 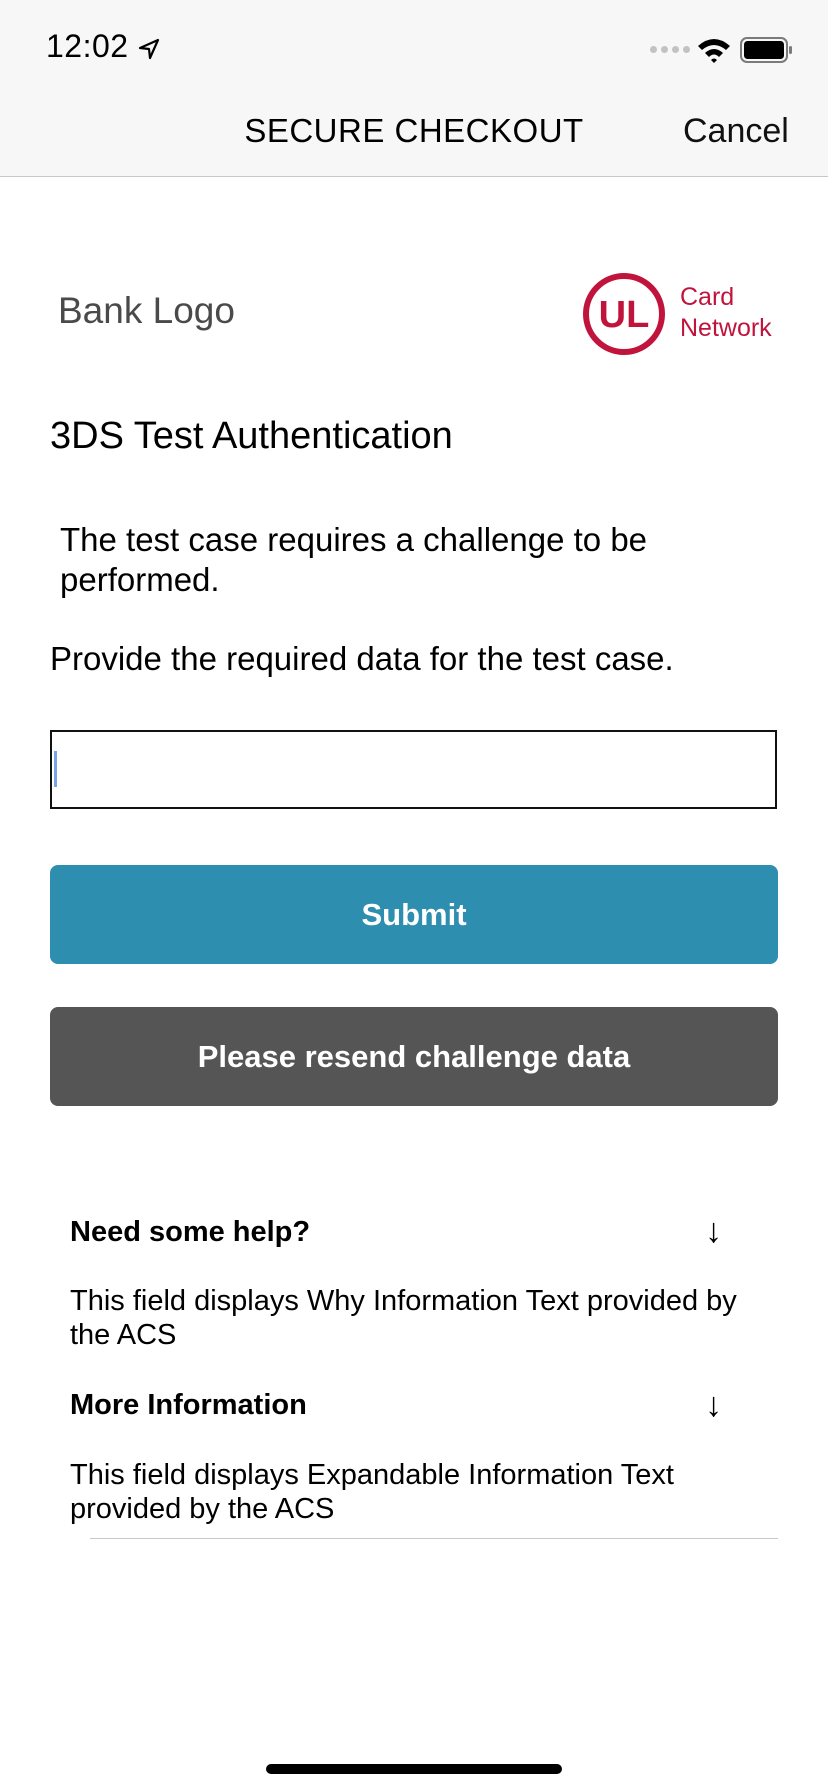 I want to click on divider, so click(x=434, y=1538).